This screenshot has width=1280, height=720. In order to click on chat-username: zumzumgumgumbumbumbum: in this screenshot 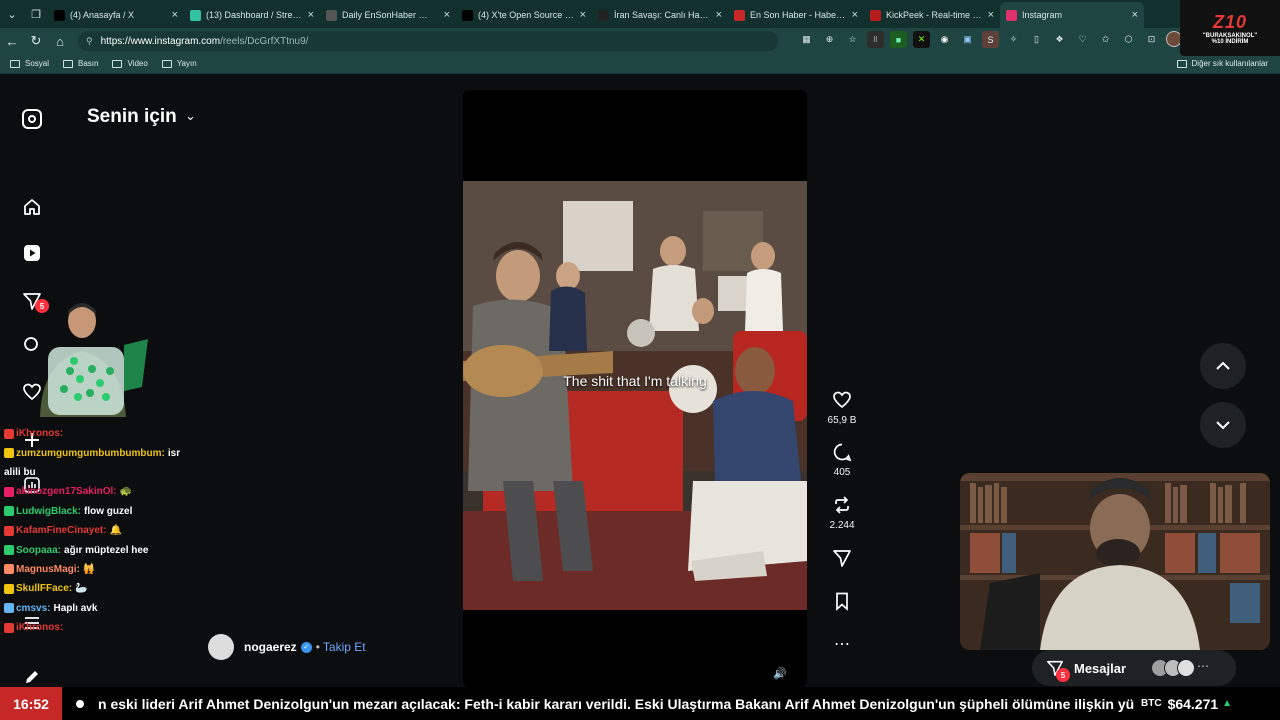, I will do `click(90, 453)`.